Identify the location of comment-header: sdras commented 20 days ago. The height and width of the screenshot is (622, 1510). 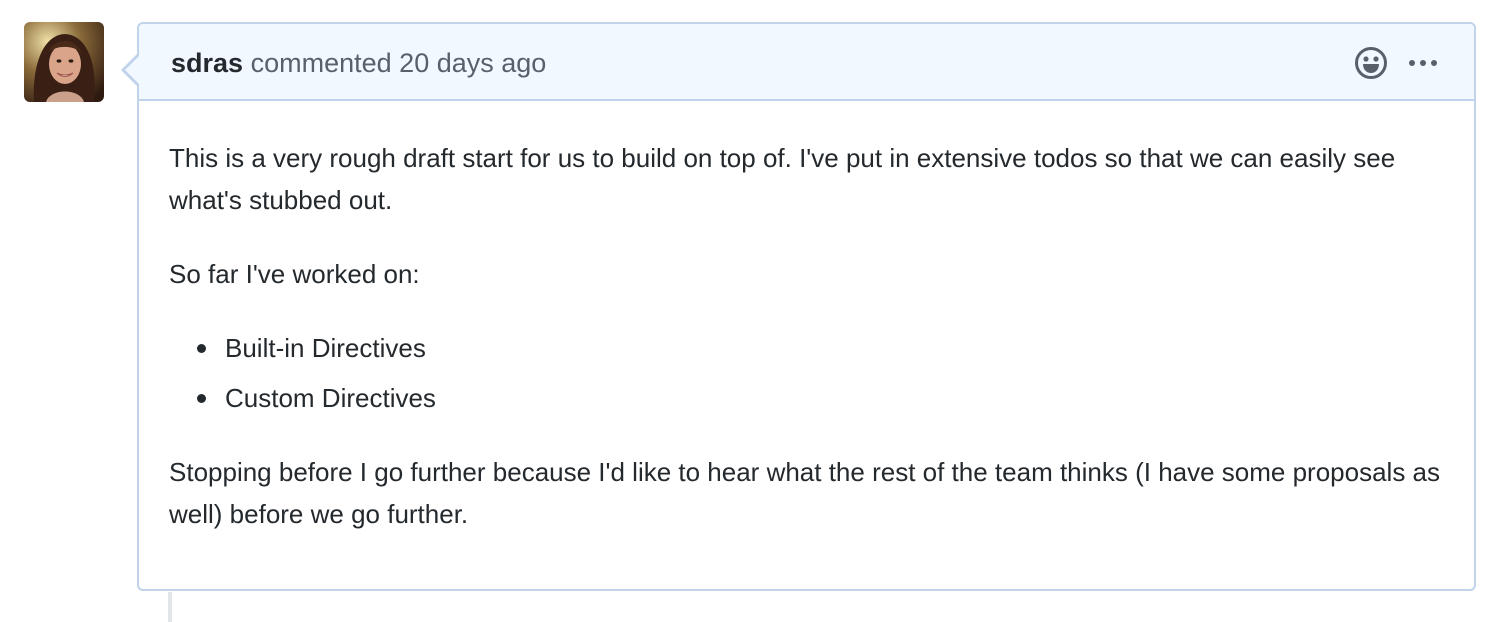
(806, 62).